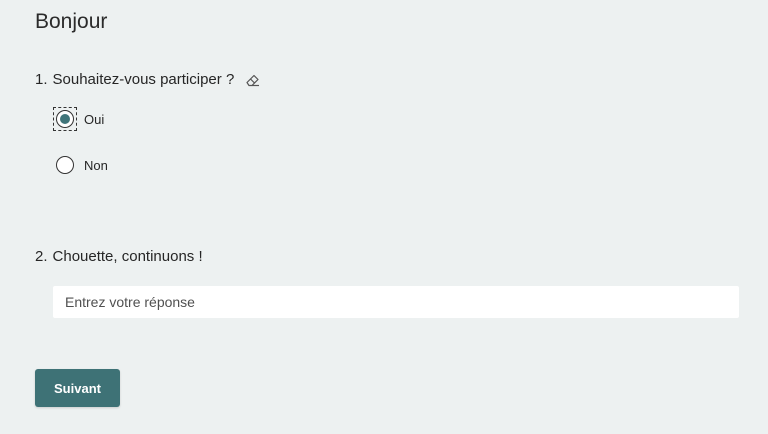 This screenshot has width=768, height=434. I want to click on question-2: 2. Chouette, continuons !, so click(119, 256).